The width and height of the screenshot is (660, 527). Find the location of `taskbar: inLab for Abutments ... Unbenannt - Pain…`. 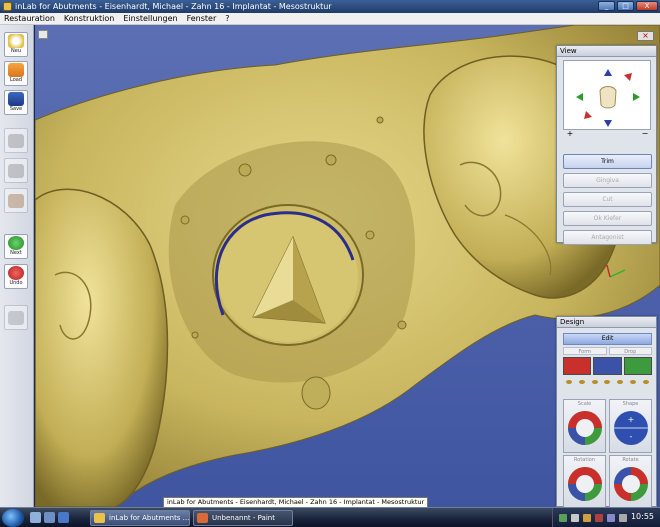

taskbar: inLab for Abutments ... Unbenannt - Pain… is located at coordinates (330, 517).